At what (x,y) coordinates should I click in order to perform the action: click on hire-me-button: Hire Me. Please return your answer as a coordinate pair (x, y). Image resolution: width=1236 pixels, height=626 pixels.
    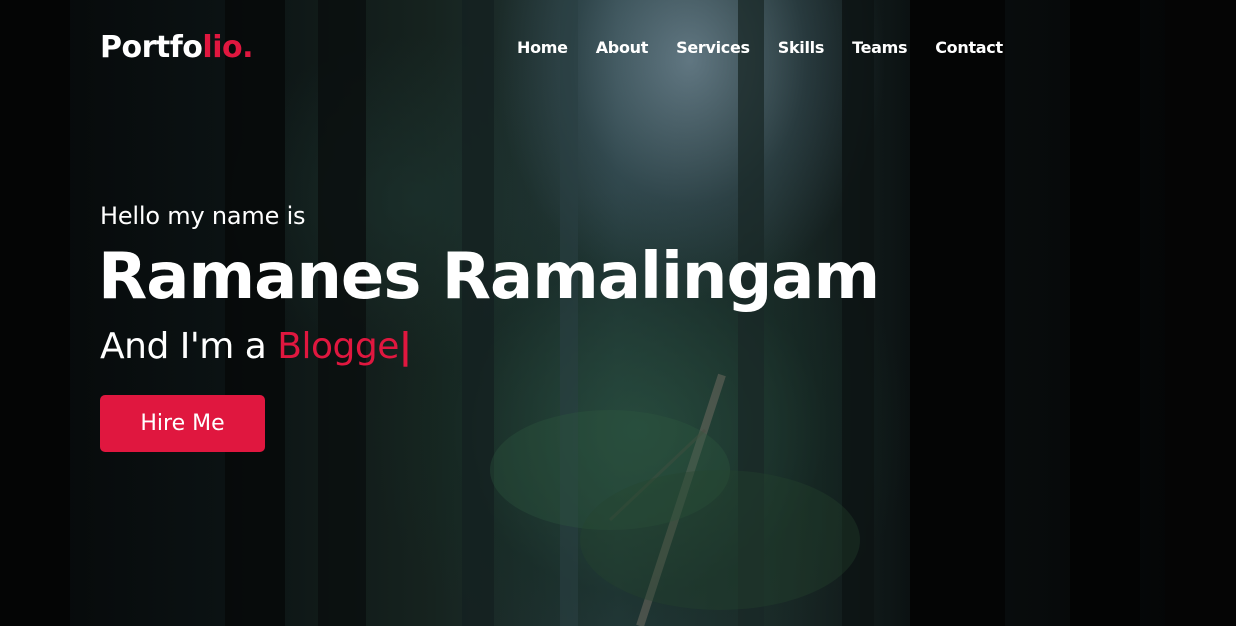
    Looking at the image, I should click on (182, 423).